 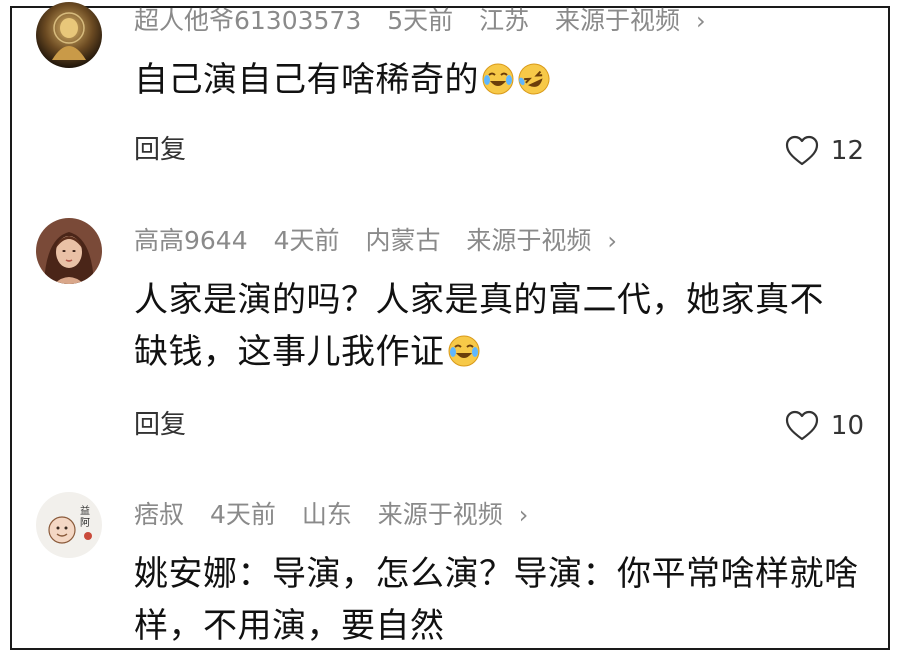 I want to click on location: 内蒙古, so click(x=403, y=240).